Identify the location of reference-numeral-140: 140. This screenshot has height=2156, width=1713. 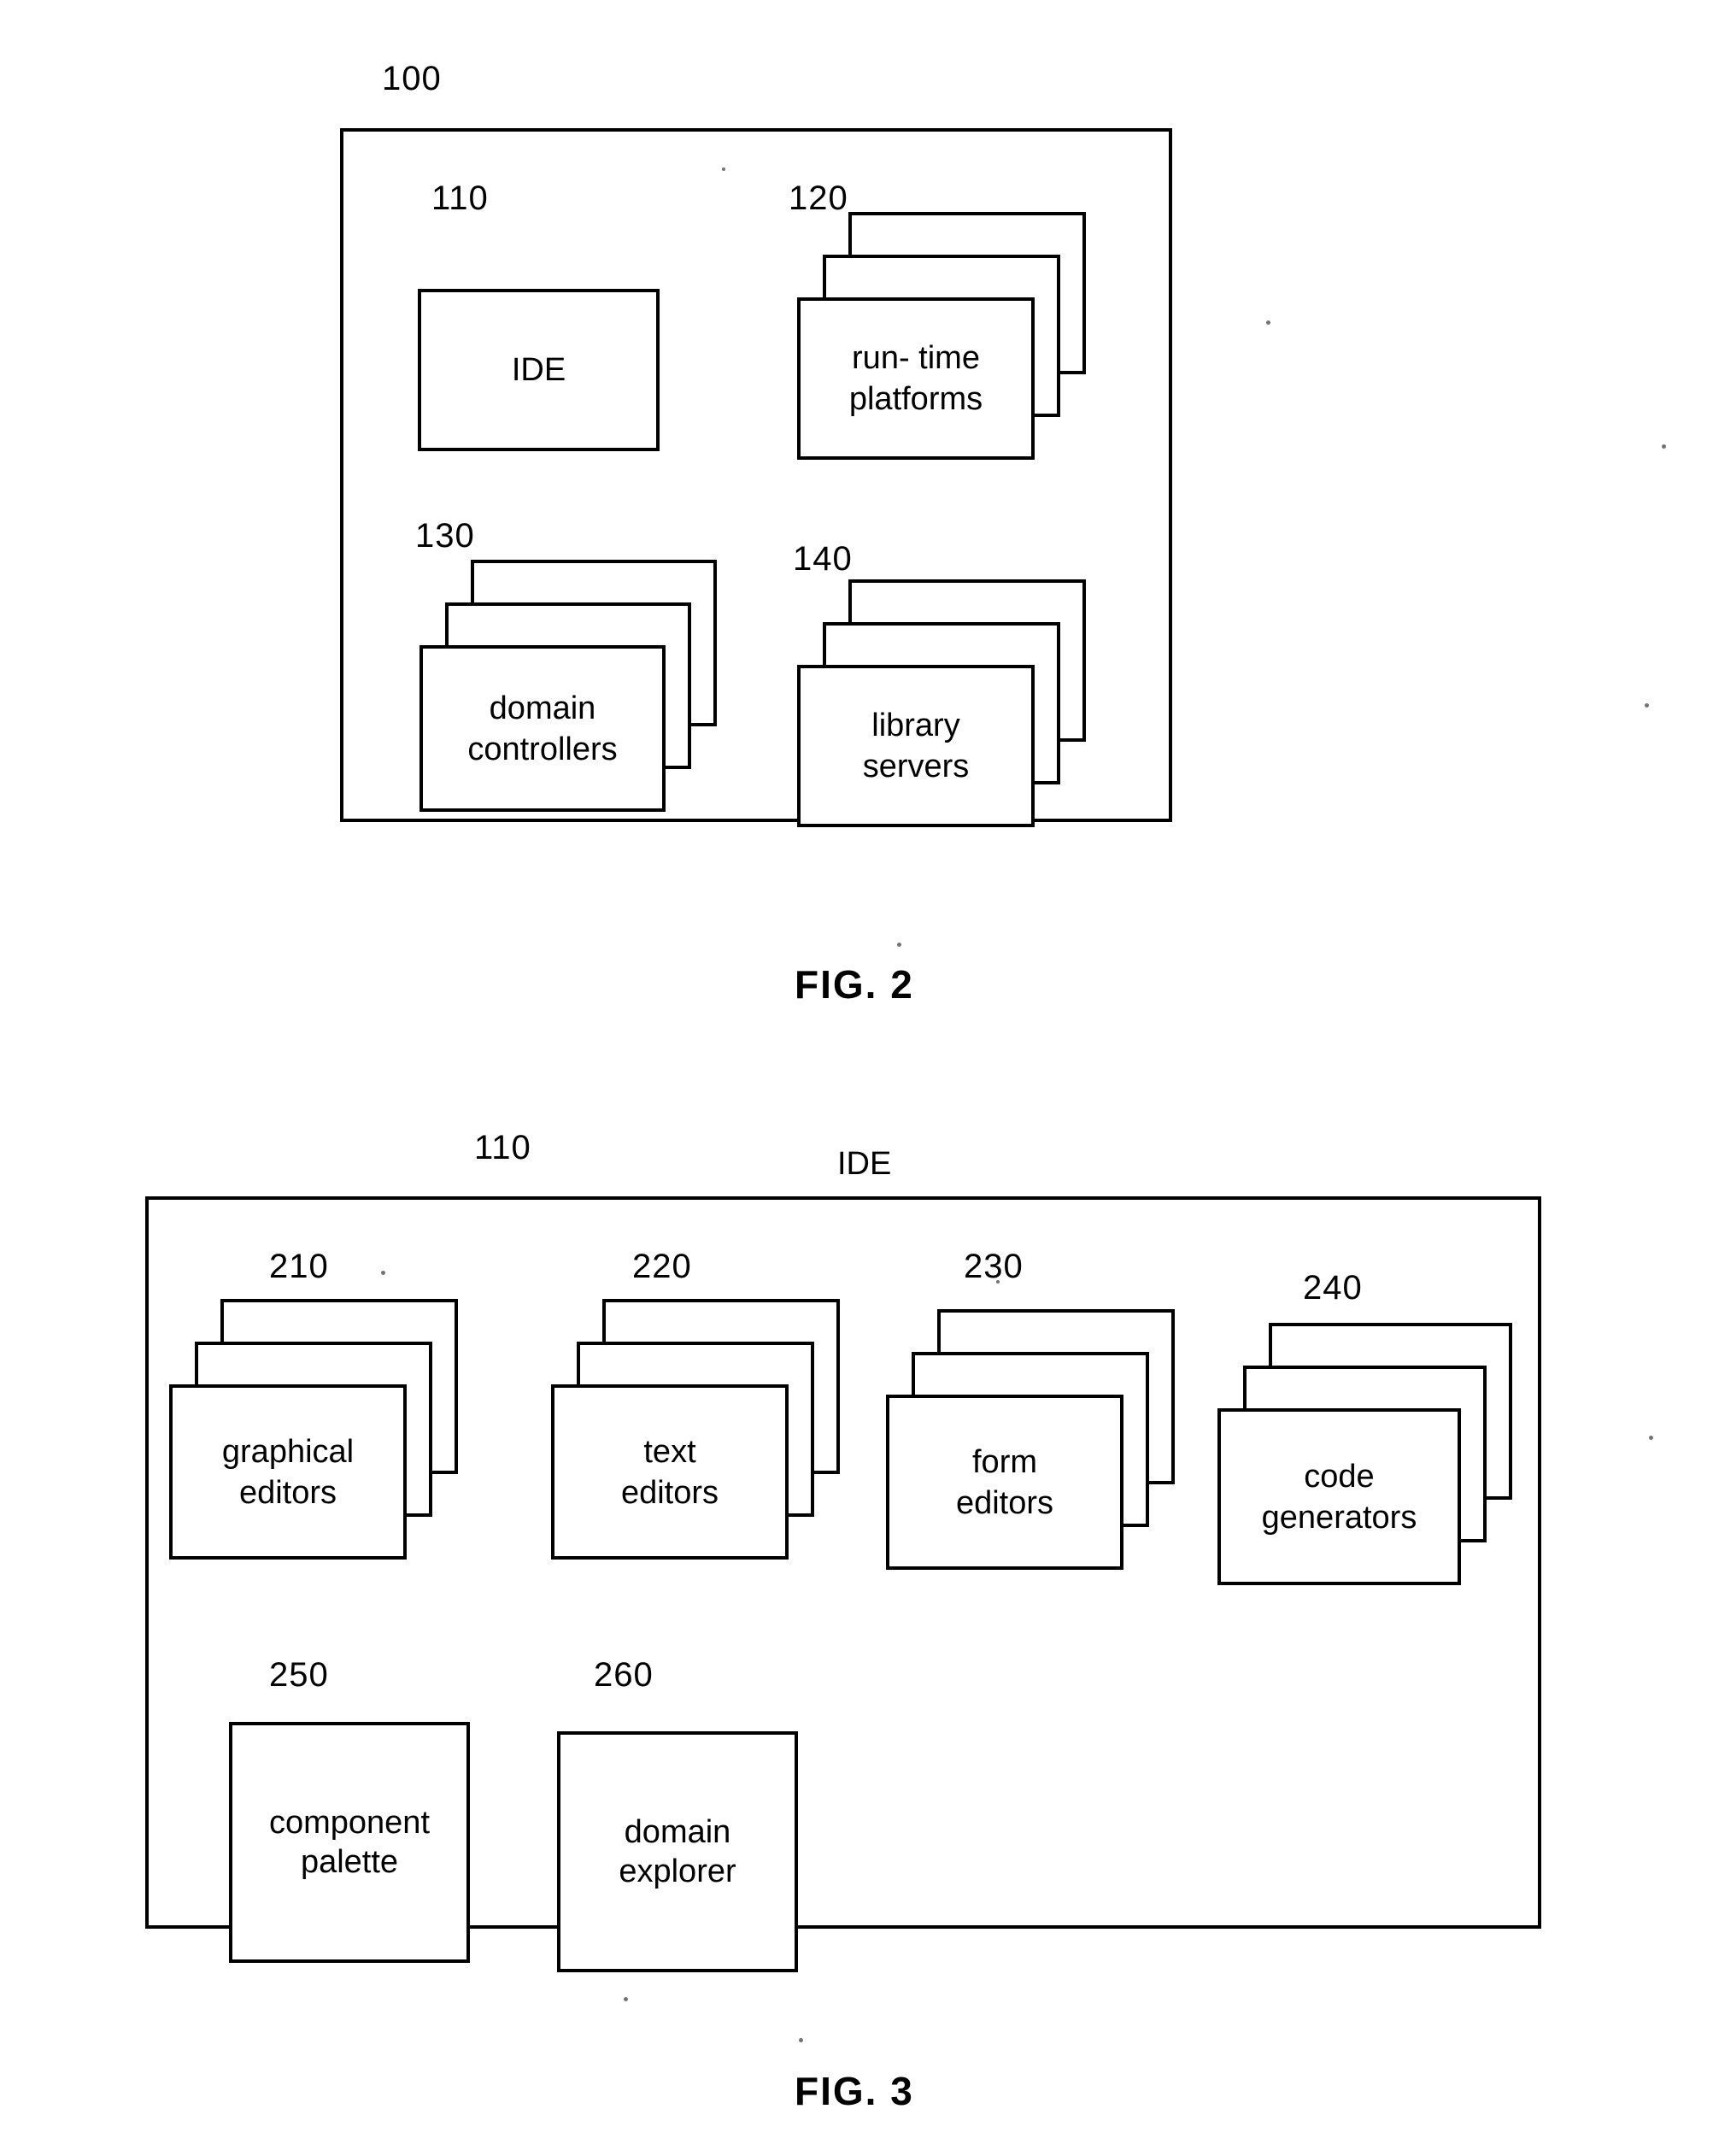
(823, 559).